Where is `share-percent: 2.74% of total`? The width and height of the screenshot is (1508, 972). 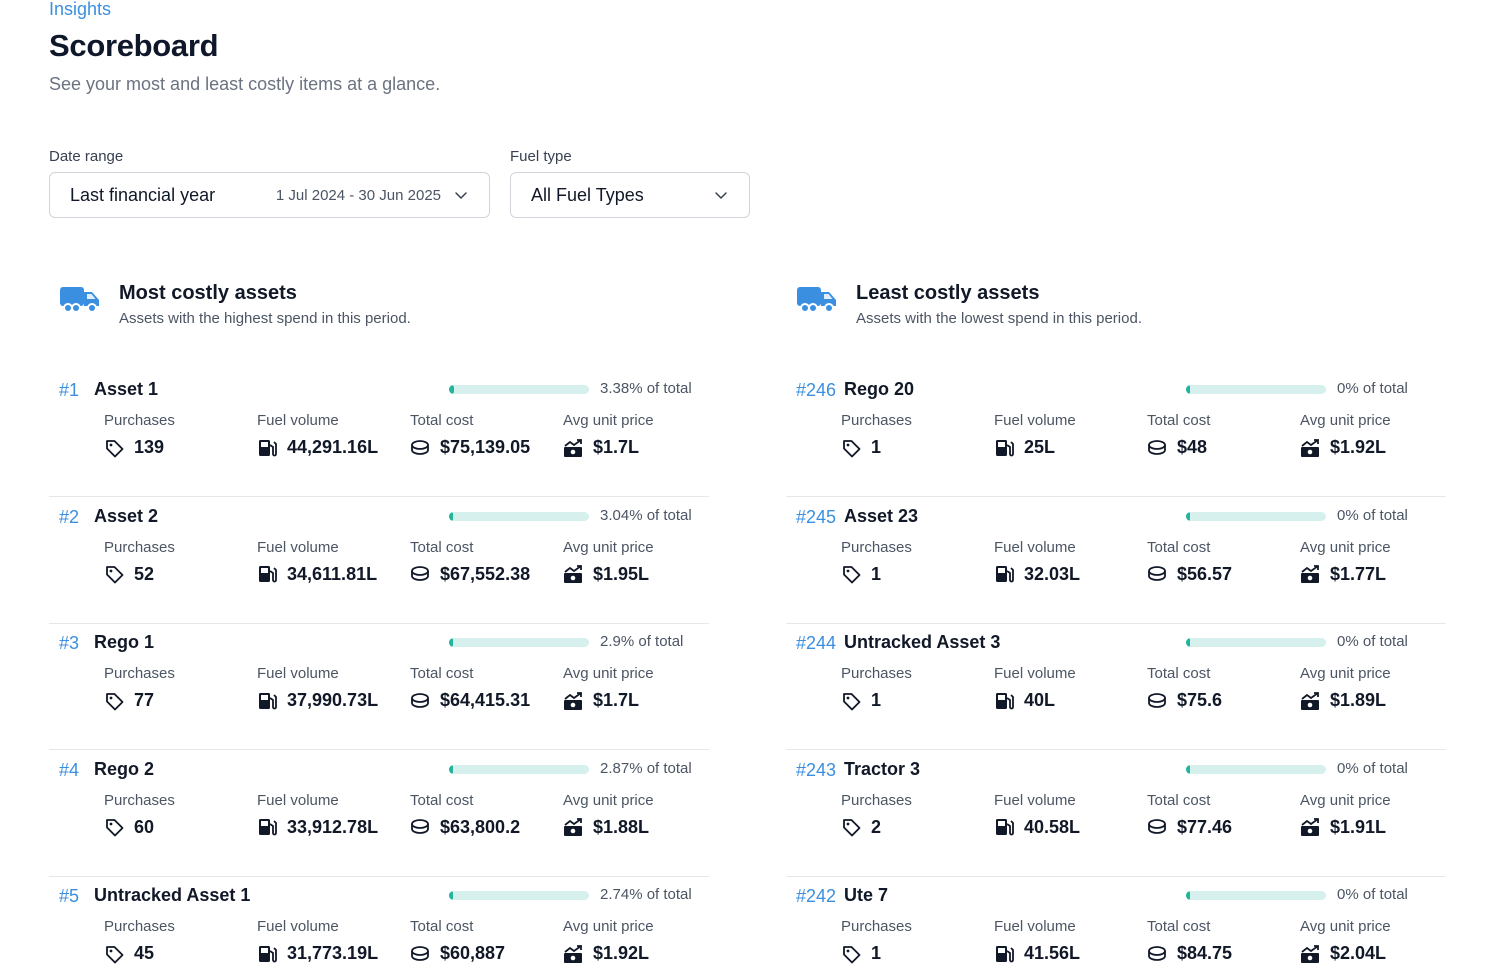
share-percent: 2.74% of total is located at coordinates (646, 894).